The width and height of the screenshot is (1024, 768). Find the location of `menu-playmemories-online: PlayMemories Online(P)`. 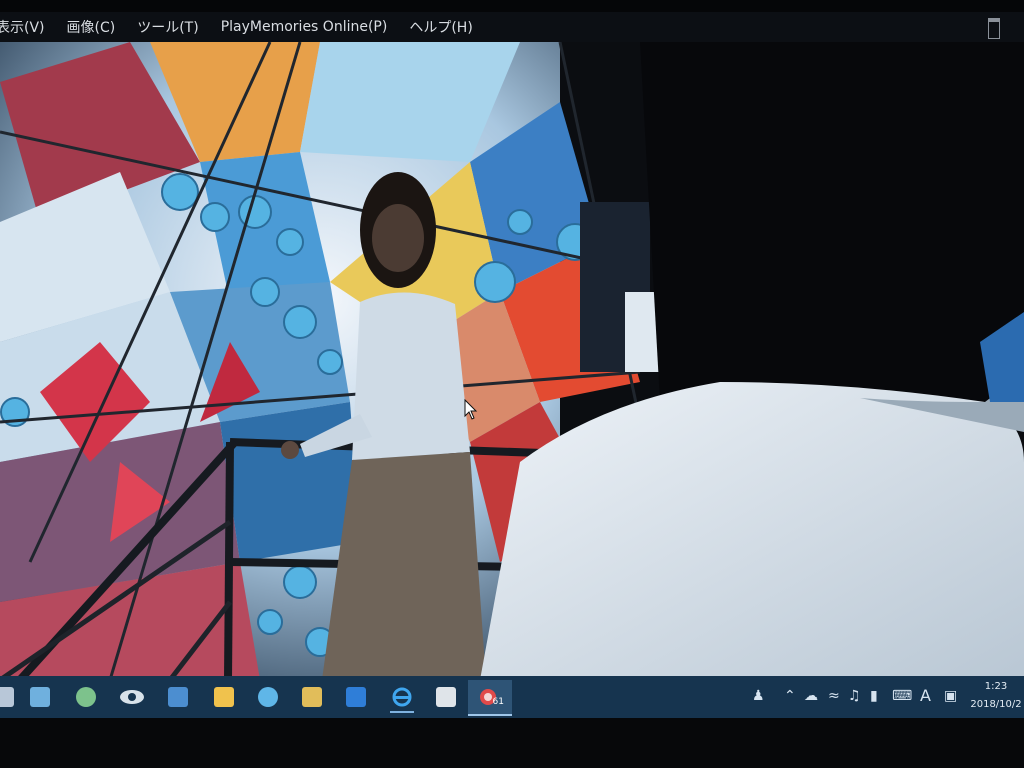

menu-playmemories-online: PlayMemories Online(P) is located at coordinates (304, 27).